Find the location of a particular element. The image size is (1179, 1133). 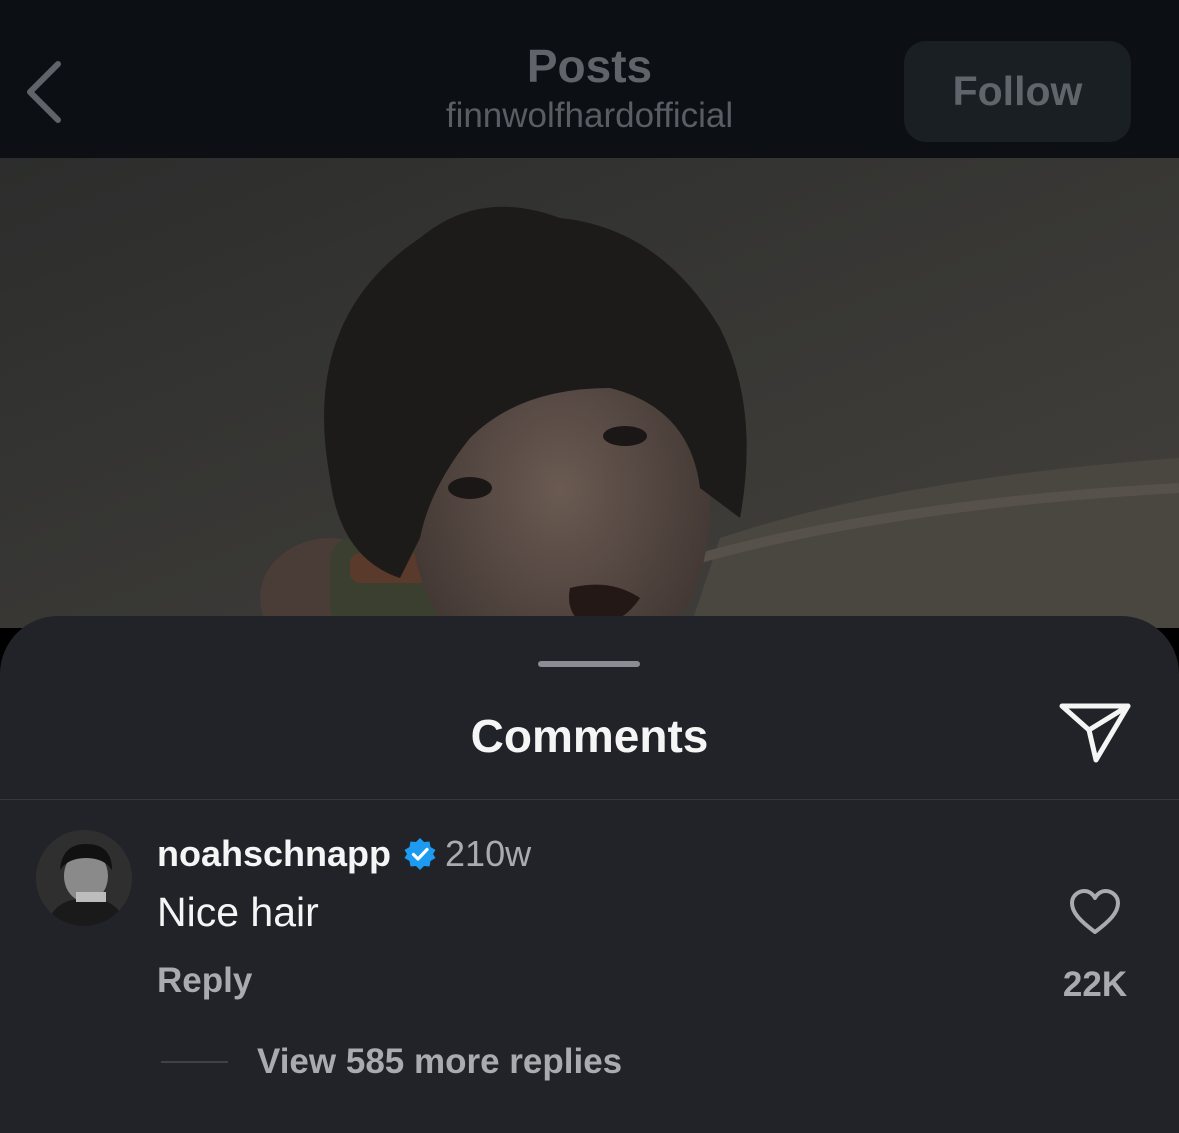

comment-header: noahschnapp 210w is located at coordinates (344, 854).